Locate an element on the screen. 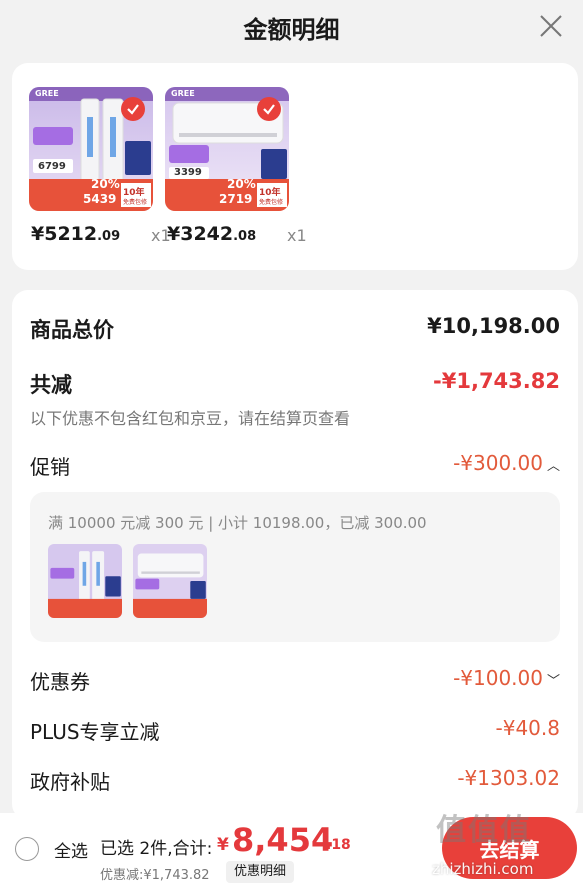 Image resolution: width=583 pixels, height=891 pixels. promo-label: 促销 is located at coordinates (50, 467).